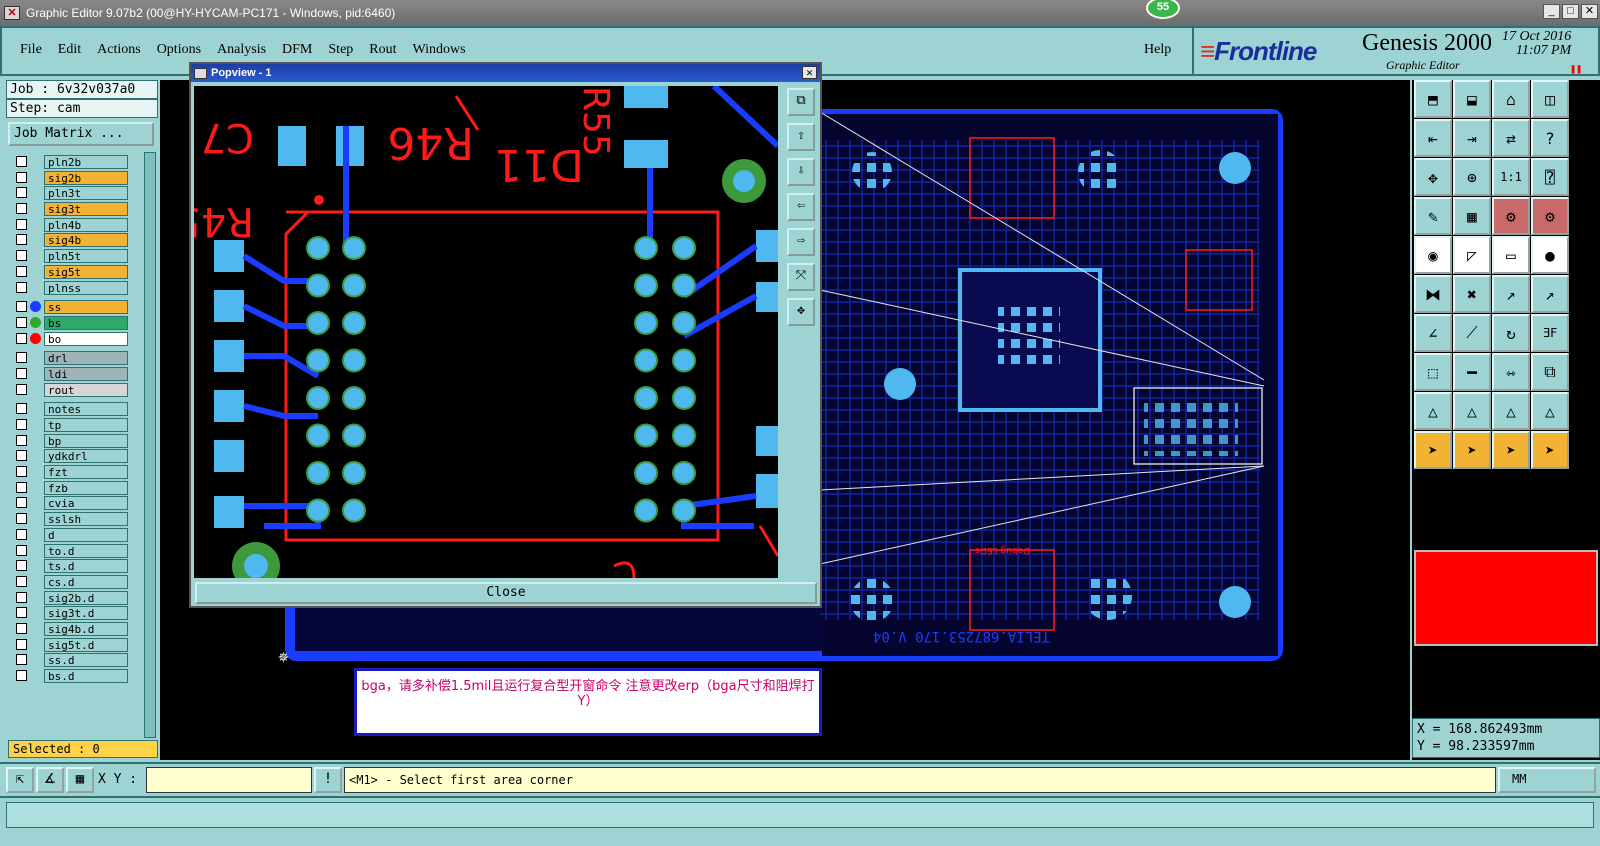 The height and width of the screenshot is (846, 1600). I want to click on pan-down-icon: ⇩, so click(801, 172).